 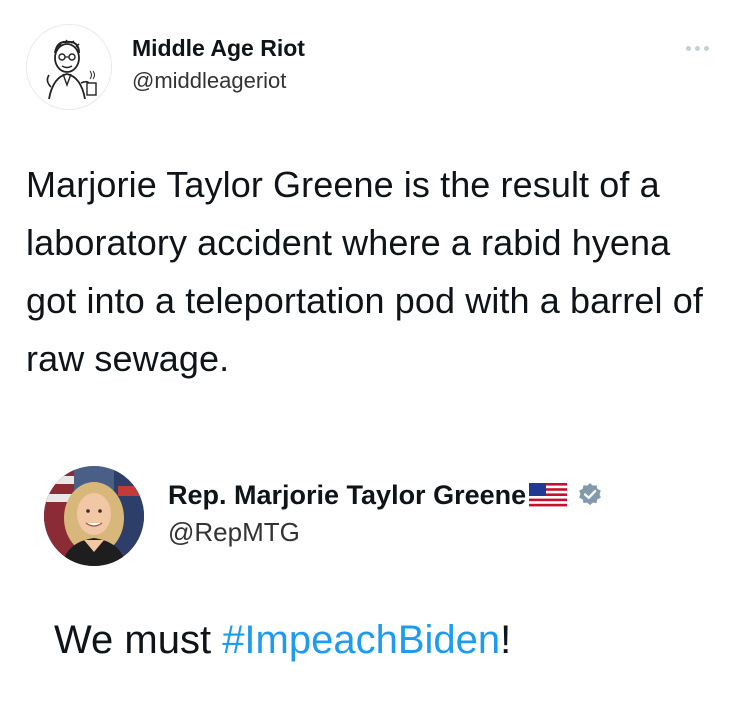 I want to click on quoted-text-before: We must, so click(x=138, y=640).